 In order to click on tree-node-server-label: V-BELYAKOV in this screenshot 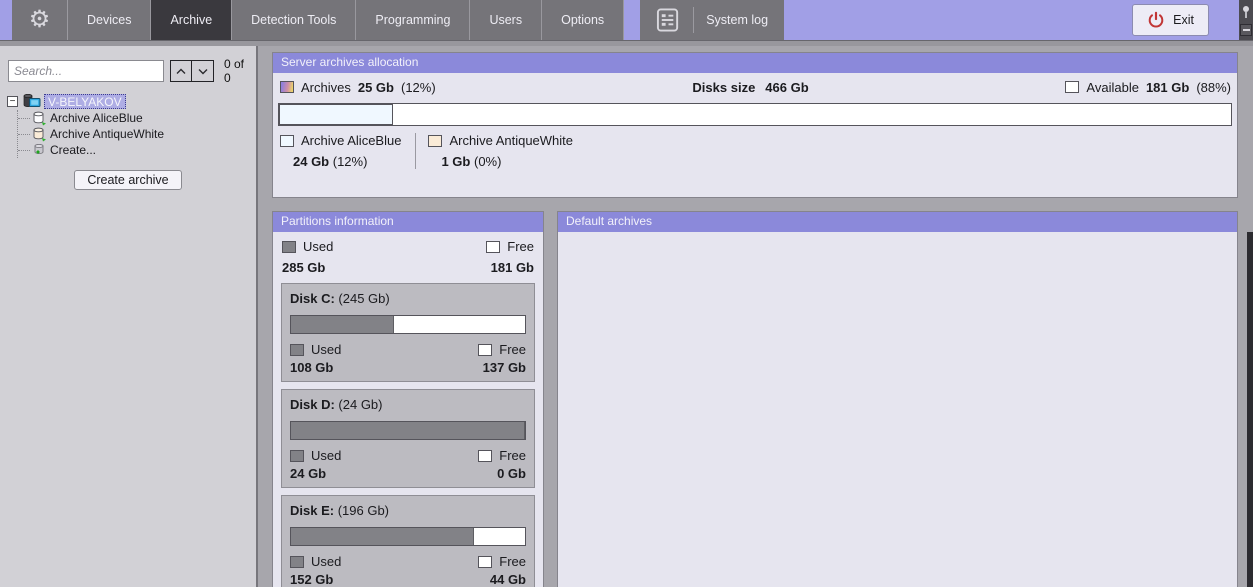, I will do `click(85, 101)`.